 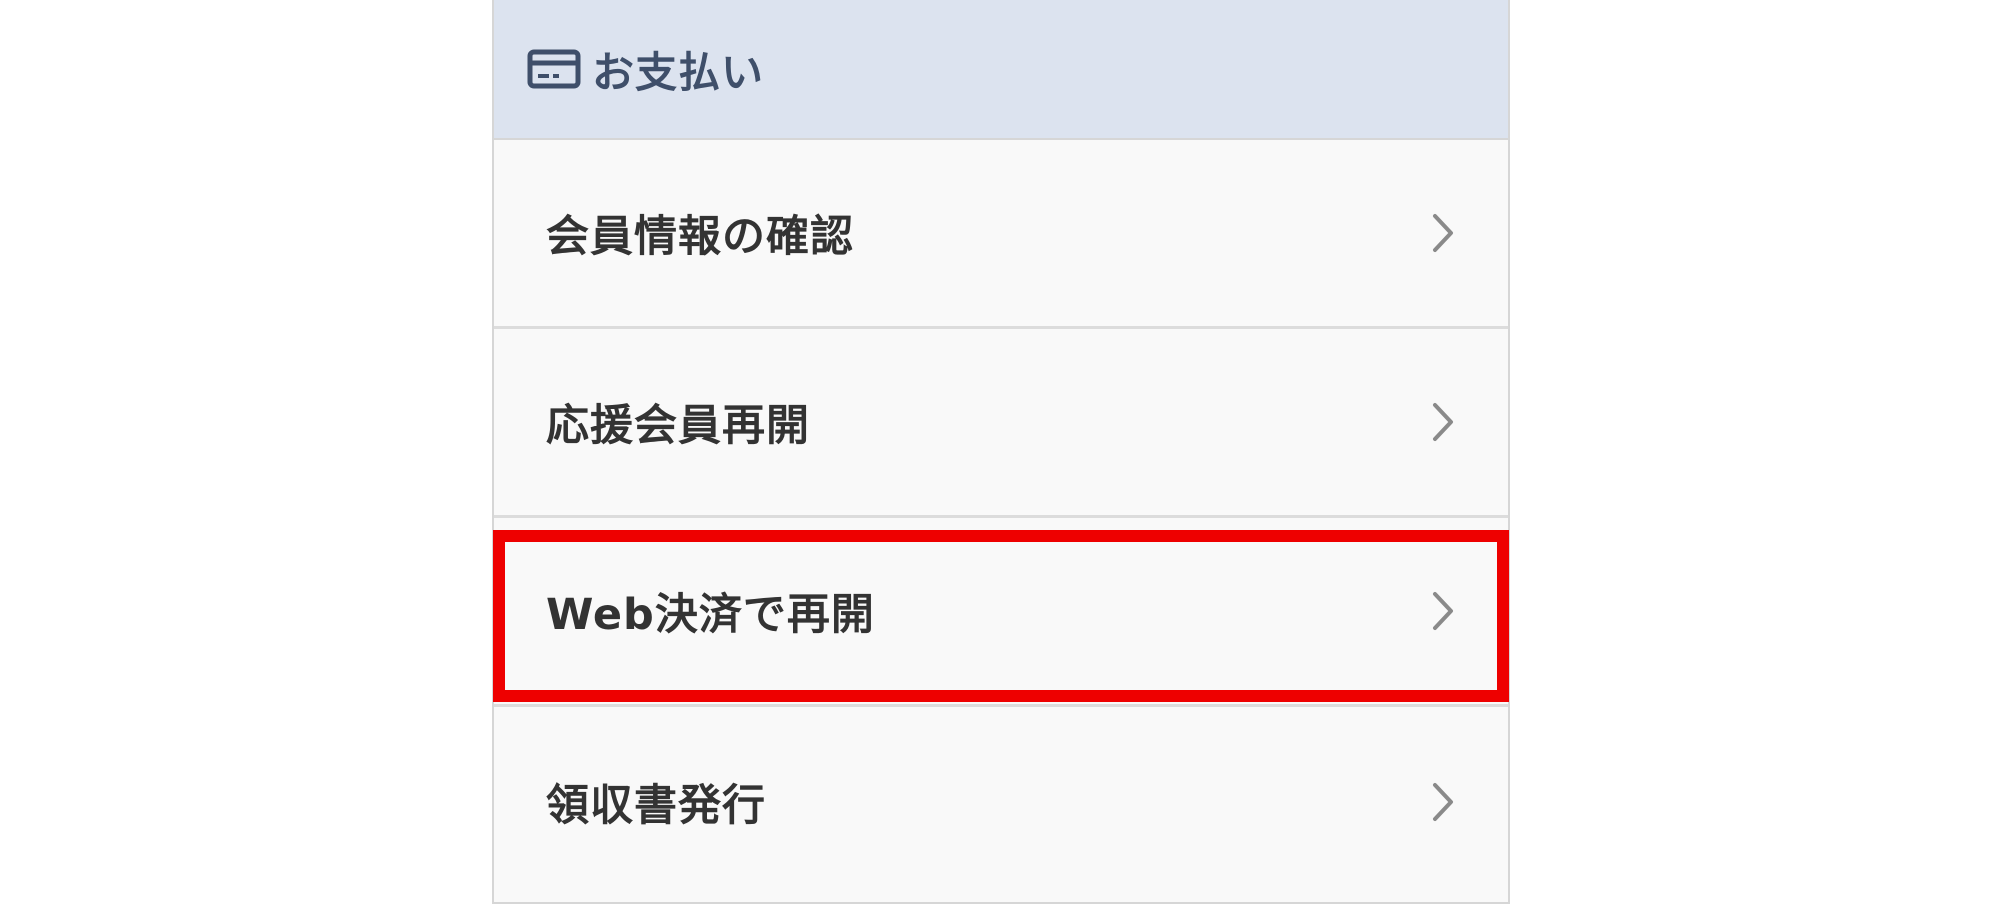 I want to click on section-title: お支払い, so click(x=678, y=72).